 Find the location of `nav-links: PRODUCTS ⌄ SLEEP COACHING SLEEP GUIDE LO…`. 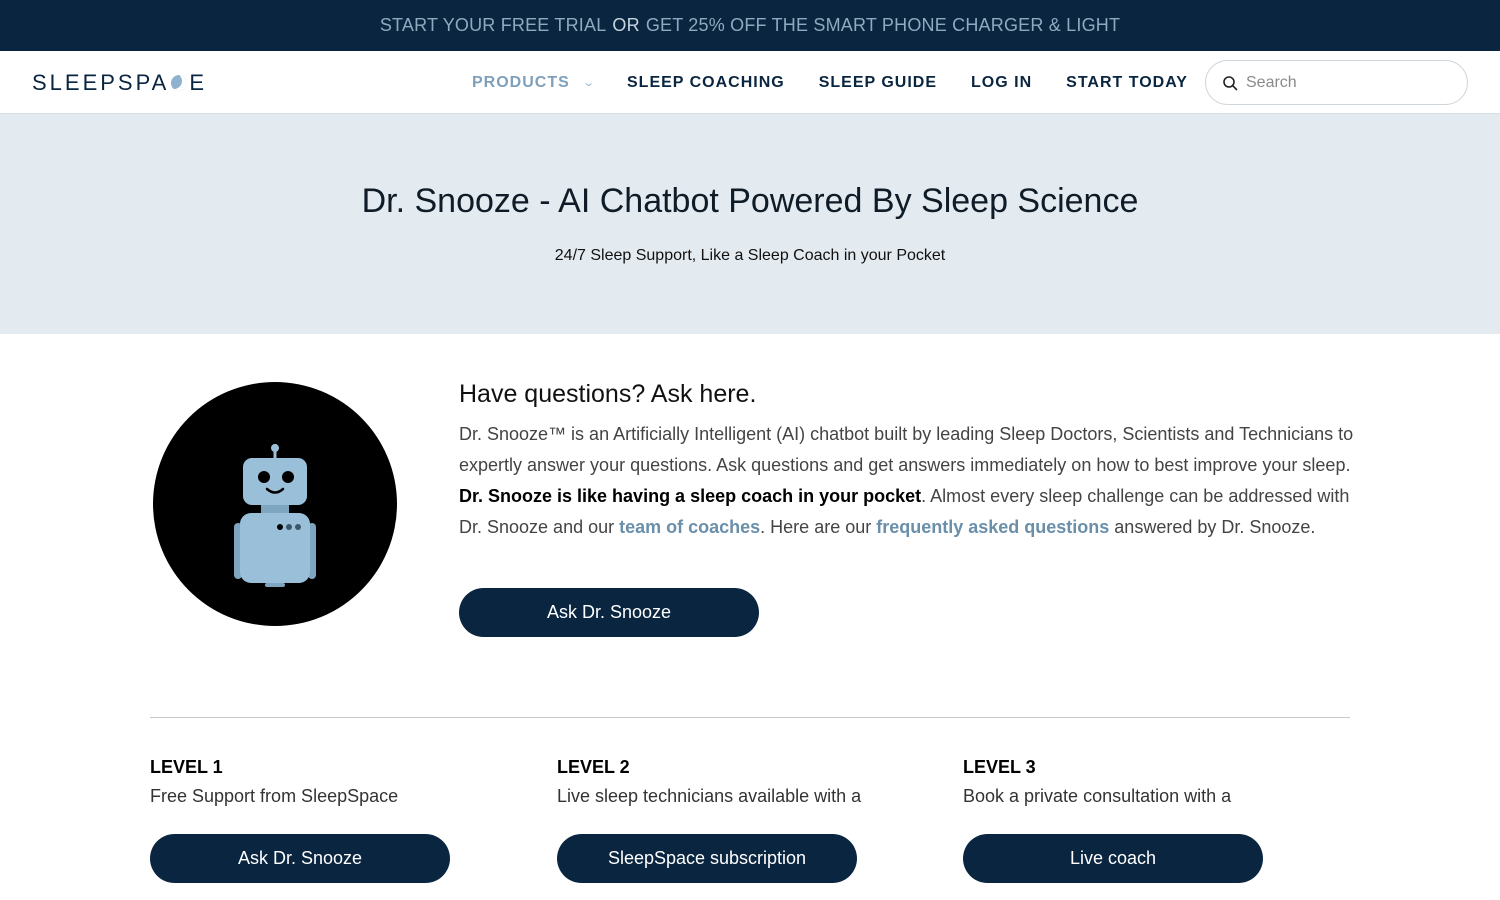

nav-links: PRODUCTS ⌄ SLEEP COACHING SLEEP GUIDE LO… is located at coordinates (847, 82).